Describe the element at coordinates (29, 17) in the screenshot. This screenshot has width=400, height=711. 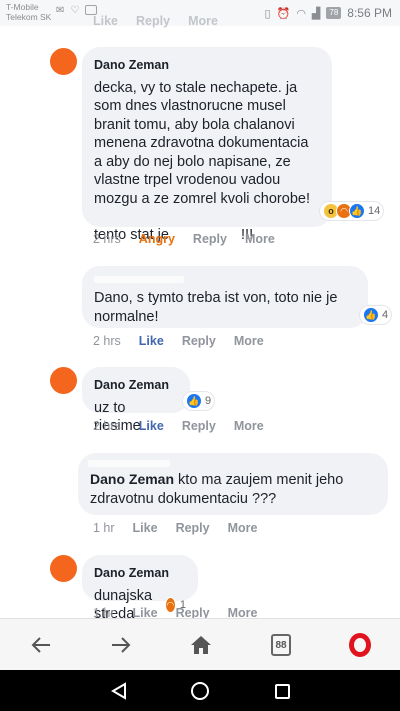
I see `carrier-line-2: Telekom SK` at that location.